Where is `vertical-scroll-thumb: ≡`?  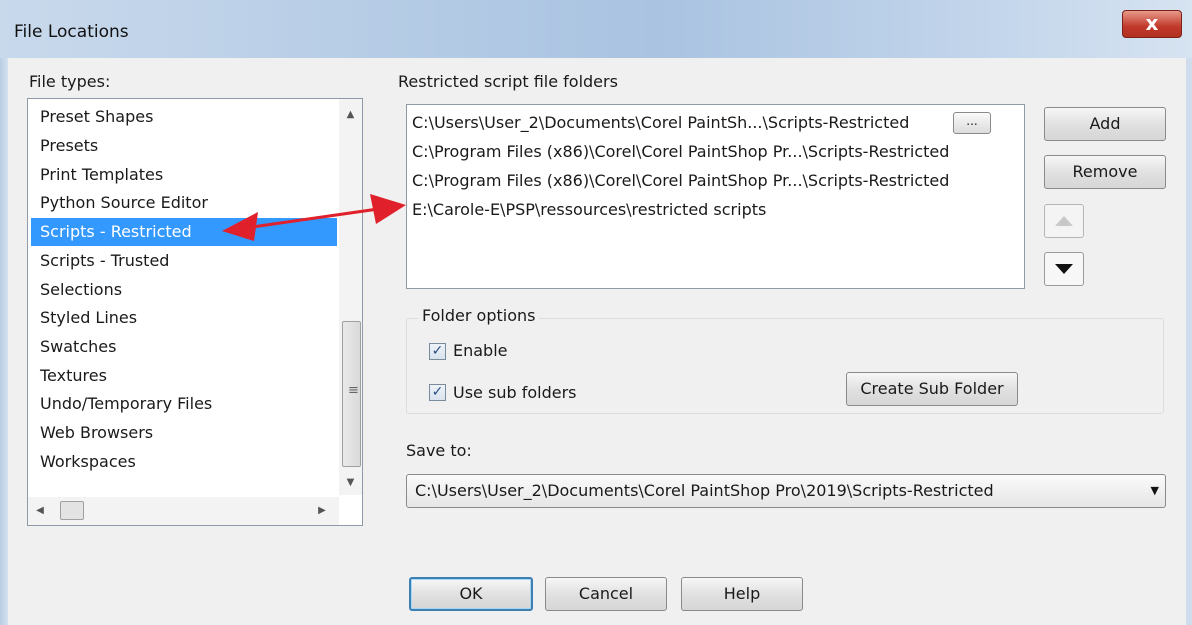 vertical-scroll-thumb: ≡ is located at coordinates (351, 394).